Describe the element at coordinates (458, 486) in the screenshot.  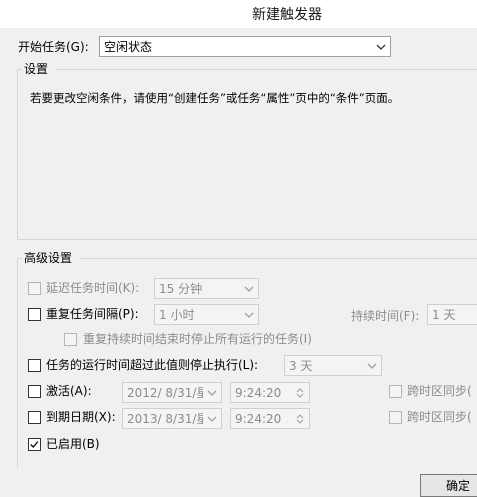
I see `ok-button-label: 确定` at that location.